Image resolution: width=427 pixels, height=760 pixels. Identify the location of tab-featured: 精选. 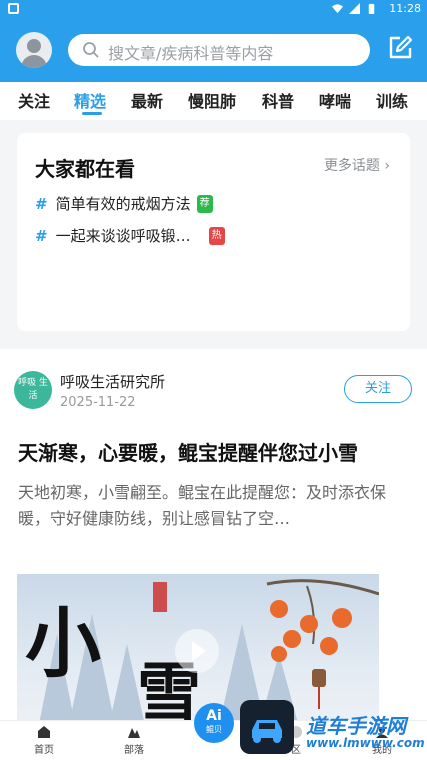
(90, 100).